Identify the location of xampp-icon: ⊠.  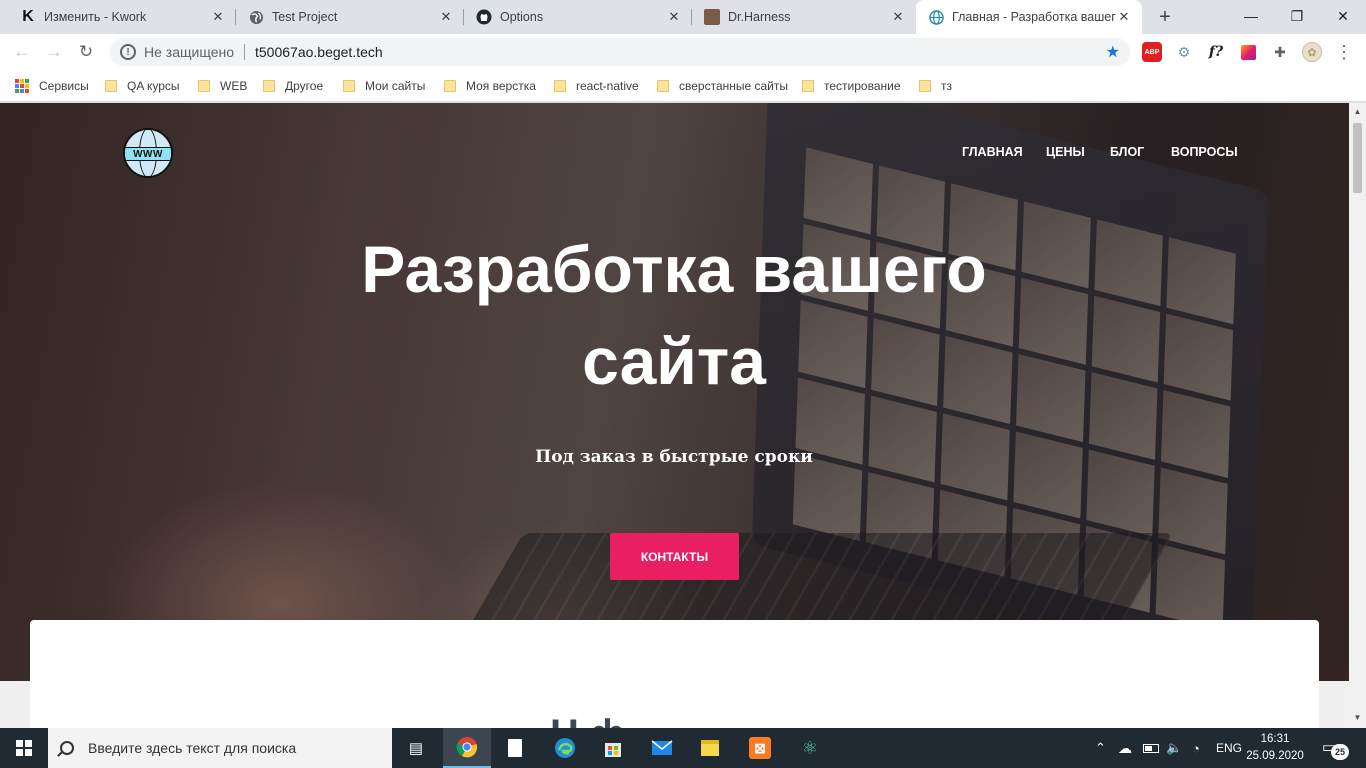
(760, 748).